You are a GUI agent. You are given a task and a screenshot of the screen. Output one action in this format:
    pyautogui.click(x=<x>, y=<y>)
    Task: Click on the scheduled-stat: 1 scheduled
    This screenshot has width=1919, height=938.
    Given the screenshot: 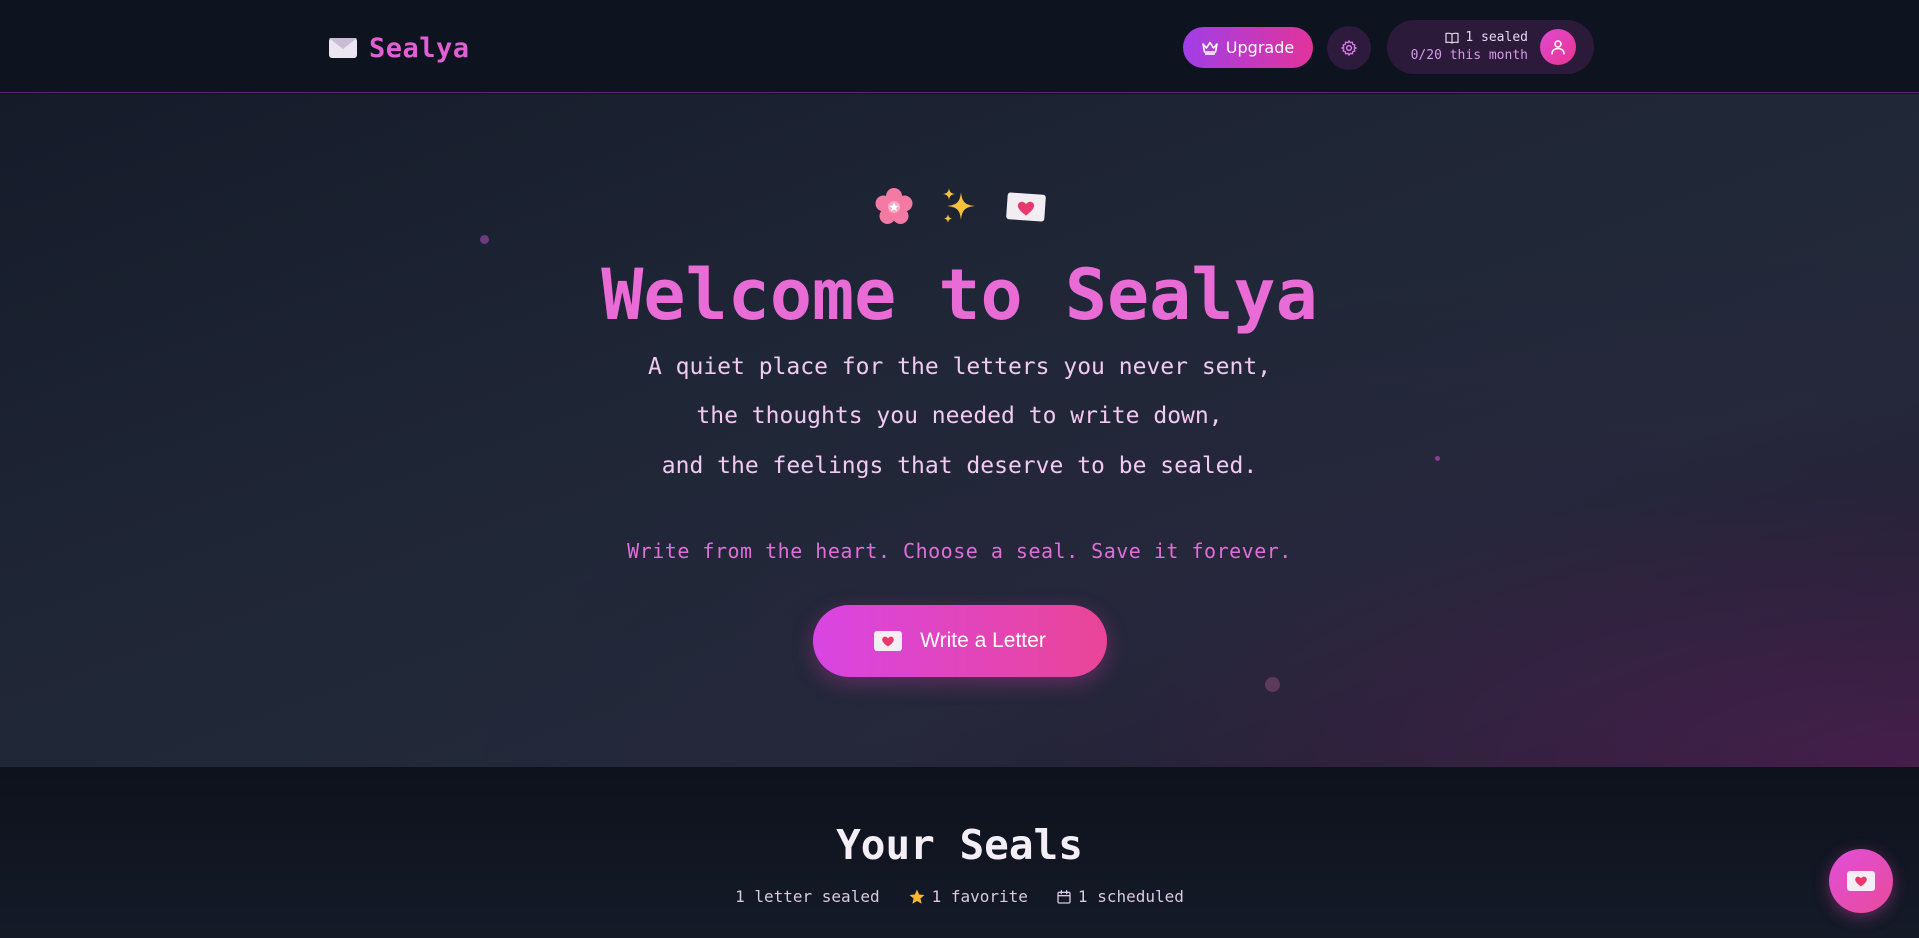 What is the action you would take?
    pyautogui.click(x=1120, y=896)
    